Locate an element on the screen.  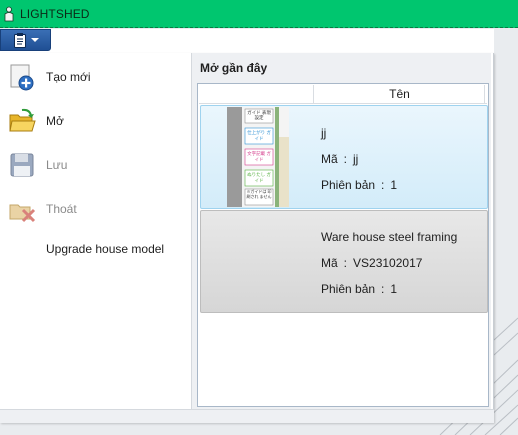
list-header: Tên is located at coordinates (343, 94).